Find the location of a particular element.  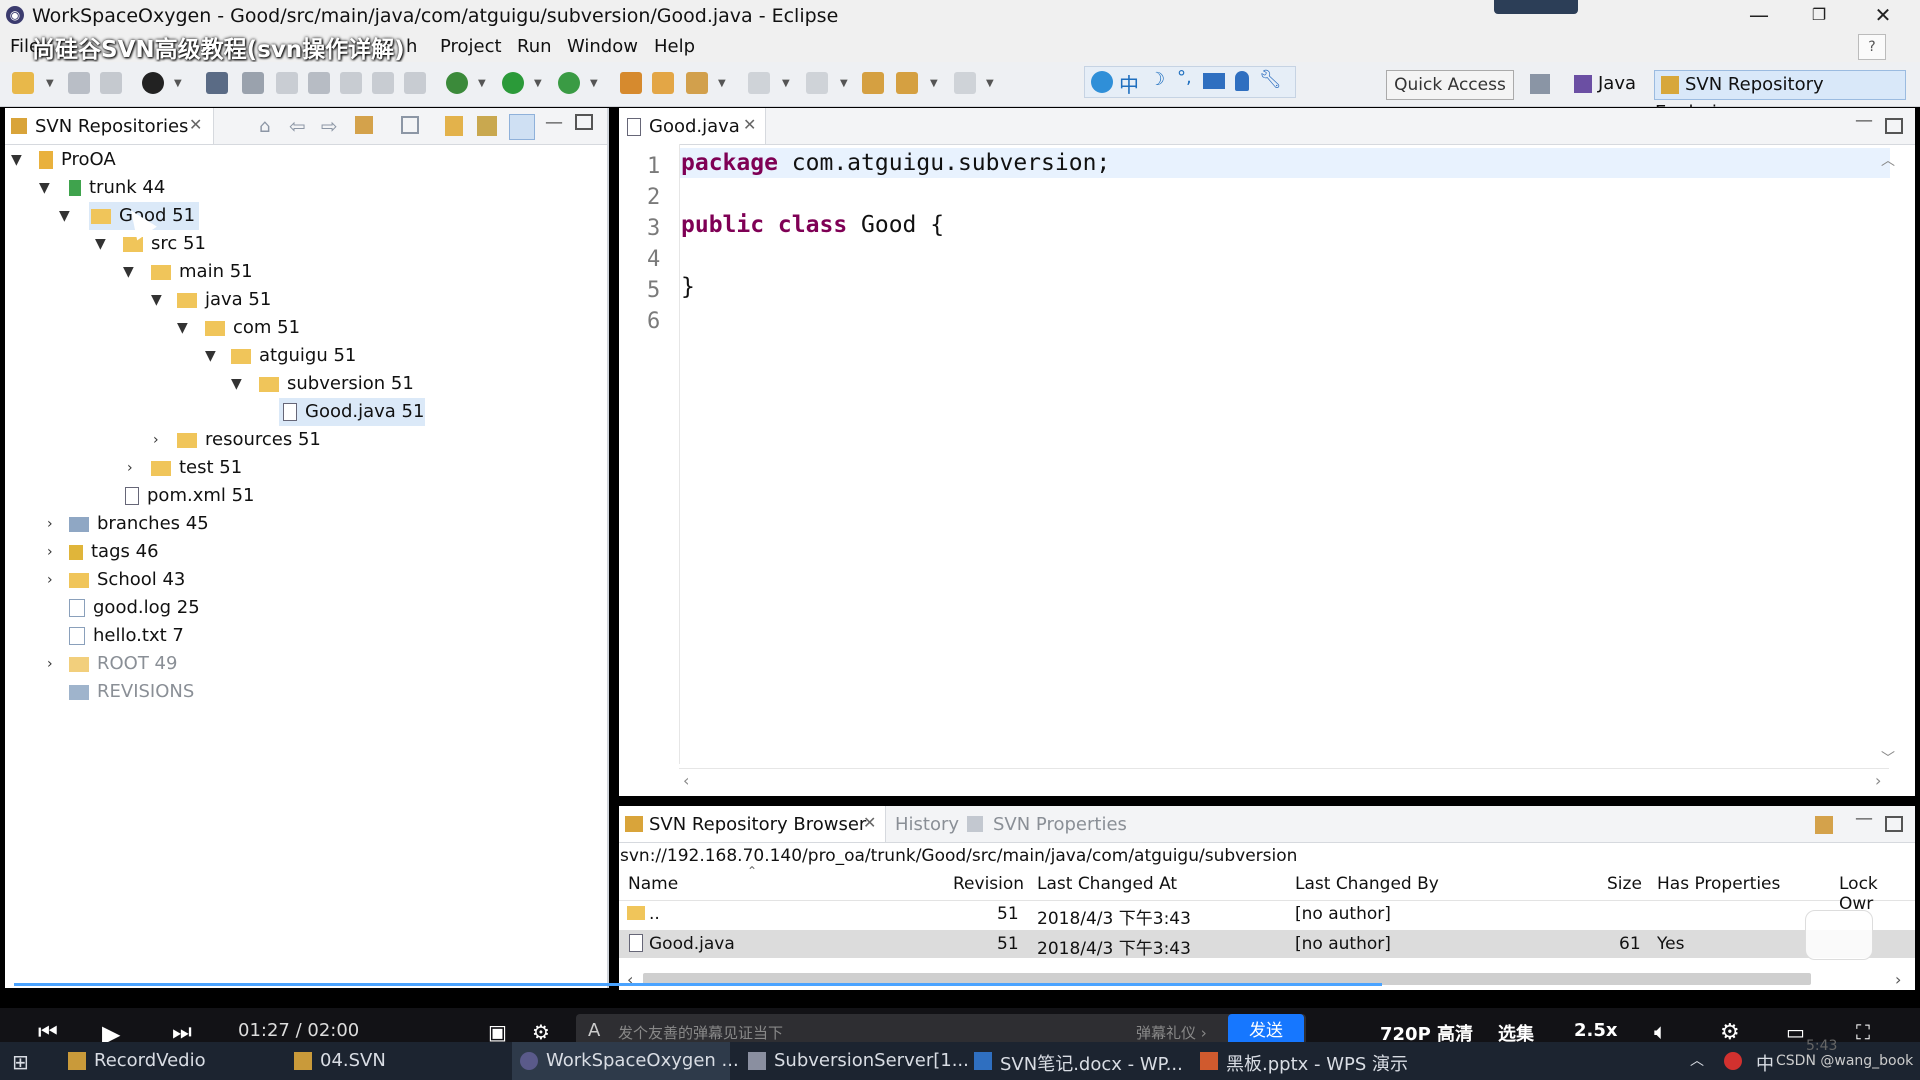

ime-indicator: 中 is located at coordinates (1765, 1063).